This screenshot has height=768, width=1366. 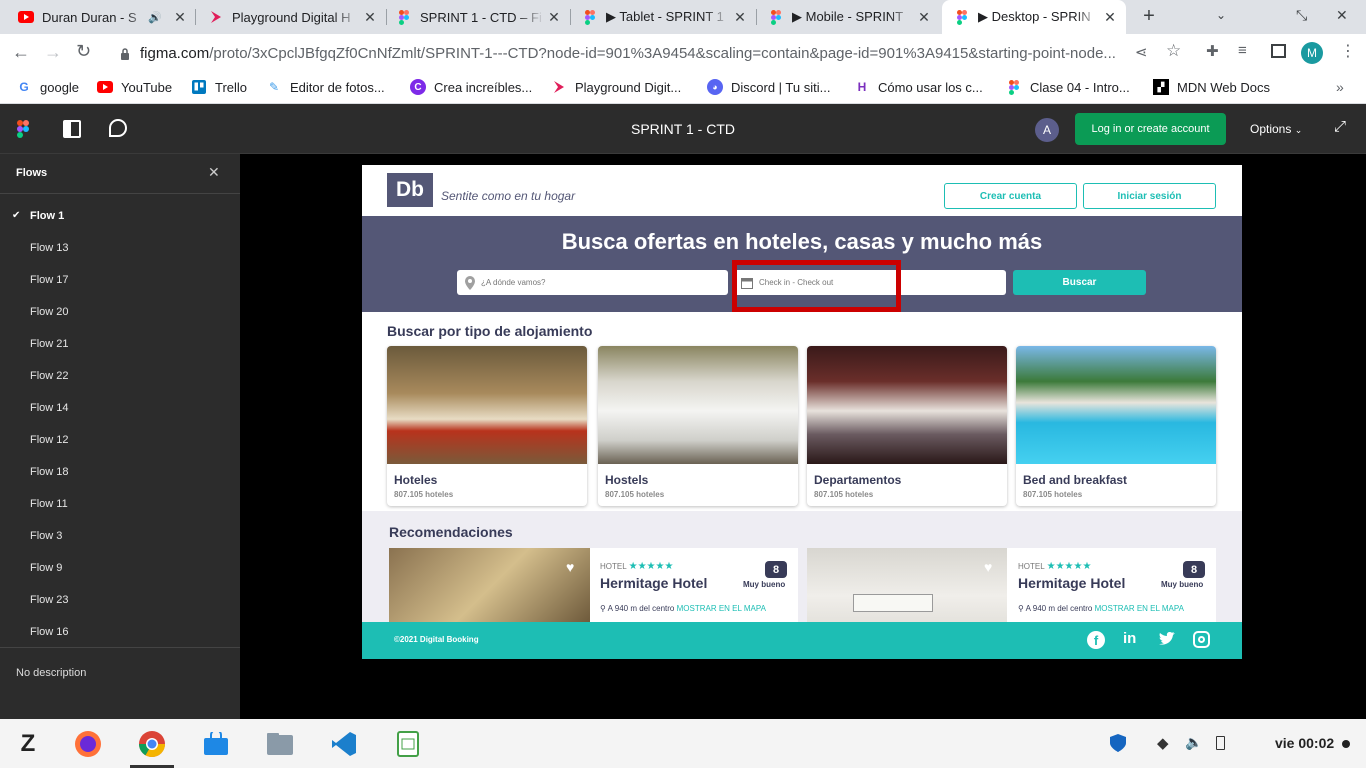 What do you see at coordinates (907, 426) in the screenshot?
I see `category-card-departamentos: Departamentos 807.105 hoteles` at bounding box center [907, 426].